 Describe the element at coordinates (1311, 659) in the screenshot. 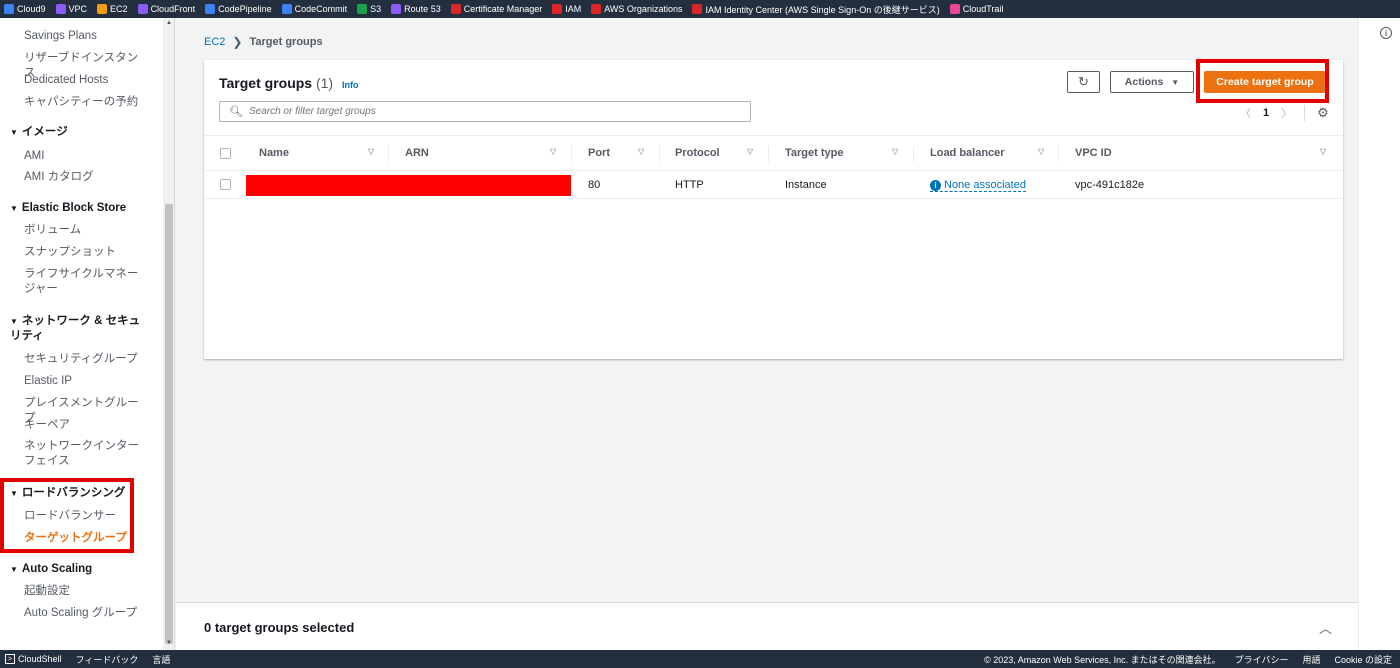

I see `terms-link: 用語` at that location.